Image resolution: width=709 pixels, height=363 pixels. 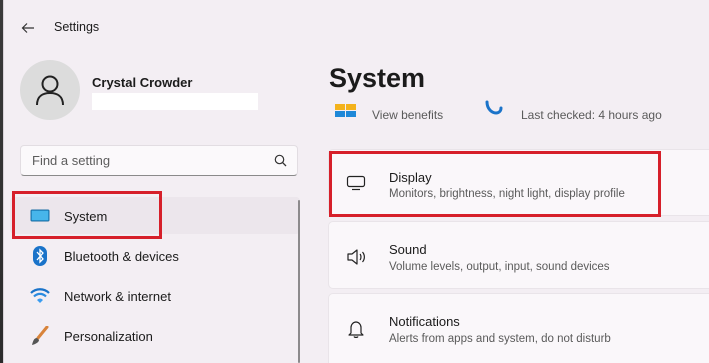 What do you see at coordinates (281, 161) in the screenshot?
I see `search-icon` at bounding box center [281, 161].